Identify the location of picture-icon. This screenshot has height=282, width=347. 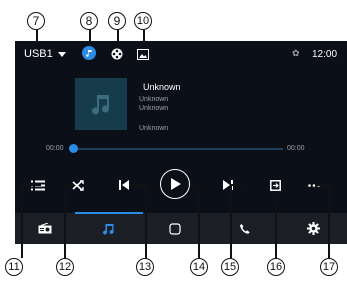
(143, 56).